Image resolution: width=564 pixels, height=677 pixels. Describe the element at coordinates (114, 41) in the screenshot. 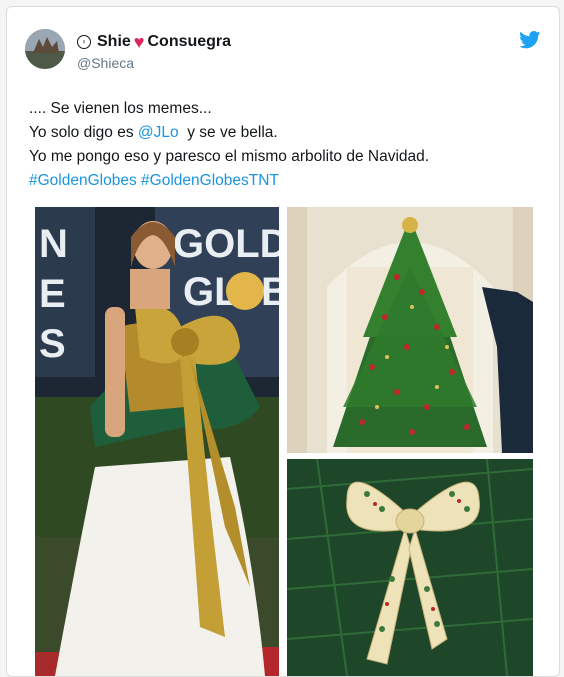

I see `display-name-first: Shie` at that location.